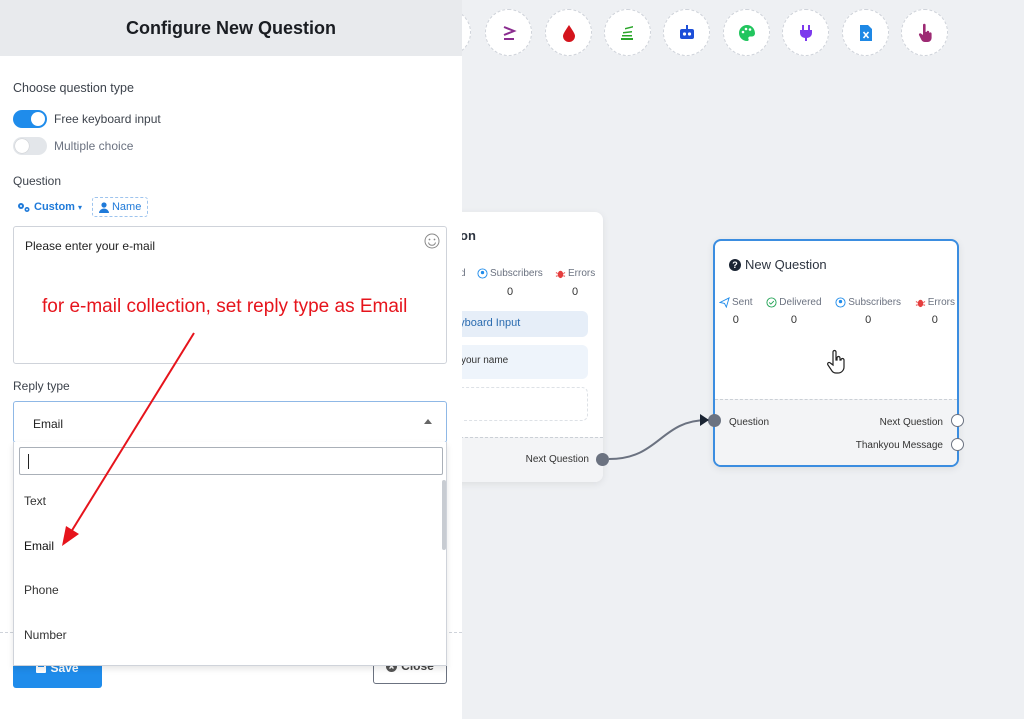 This screenshot has height=719, width=1024. What do you see at coordinates (714, 420) in the screenshot?
I see `question-in-port` at bounding box center [714, 420].